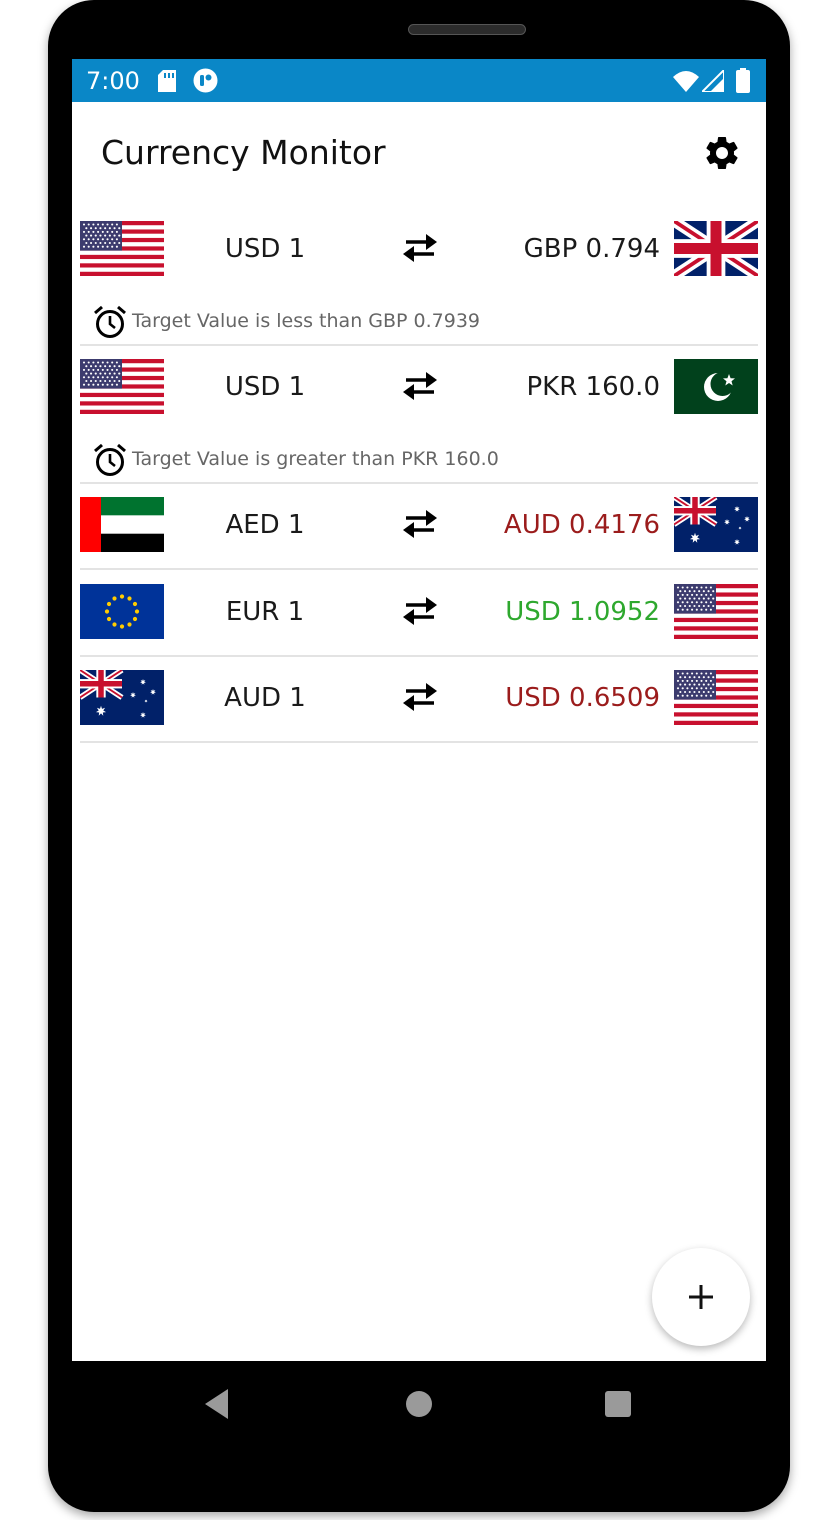 This screenshot has height=1520, width=837. I want to click on quote-amount: USD 1.0952, so click(582, 612).